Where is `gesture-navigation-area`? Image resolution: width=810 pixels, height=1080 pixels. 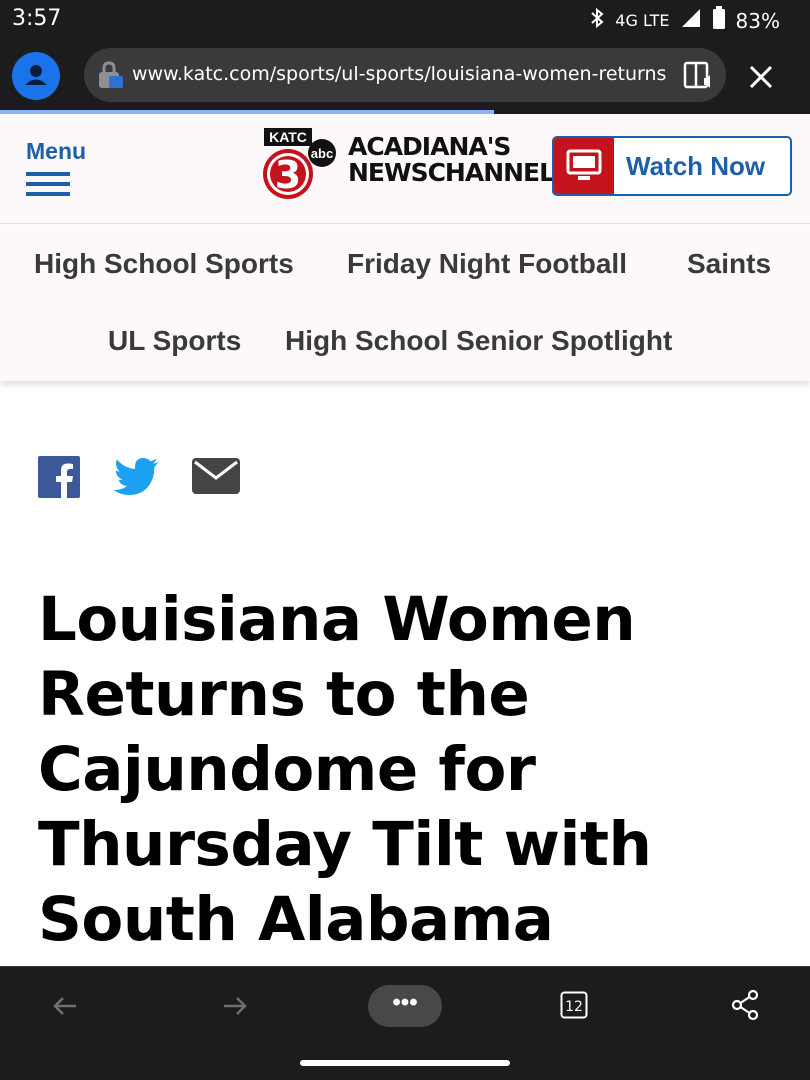 gesture-navigation-area is located at coordinates (405, 1063).